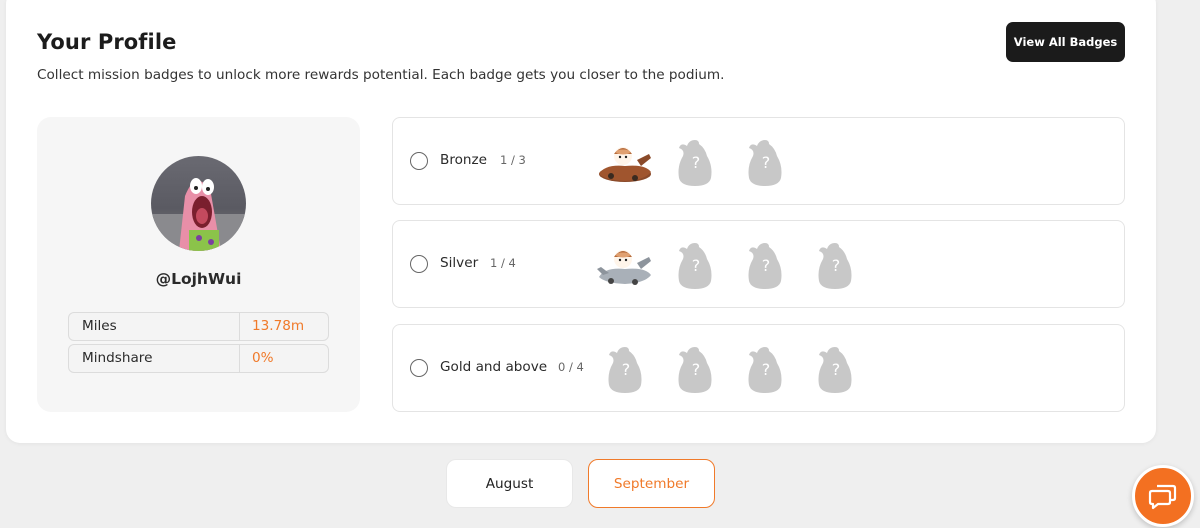 The image size is (1200, 528). Describe the element at coordinates (154, 358) in the screenshot. I see `stat-label: Mindshare` at that location.